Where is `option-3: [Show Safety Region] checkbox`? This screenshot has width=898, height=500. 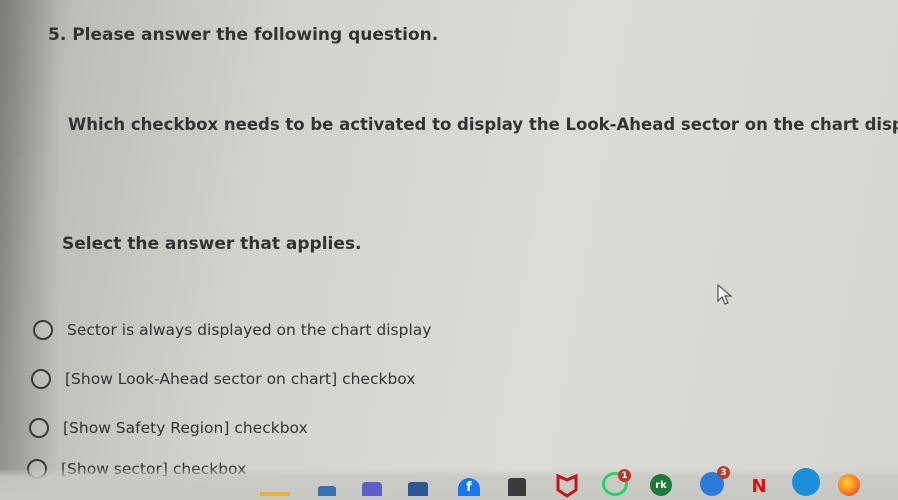 option-3: [Show Safety Region] checkbox is located at coordinates (168, 428).